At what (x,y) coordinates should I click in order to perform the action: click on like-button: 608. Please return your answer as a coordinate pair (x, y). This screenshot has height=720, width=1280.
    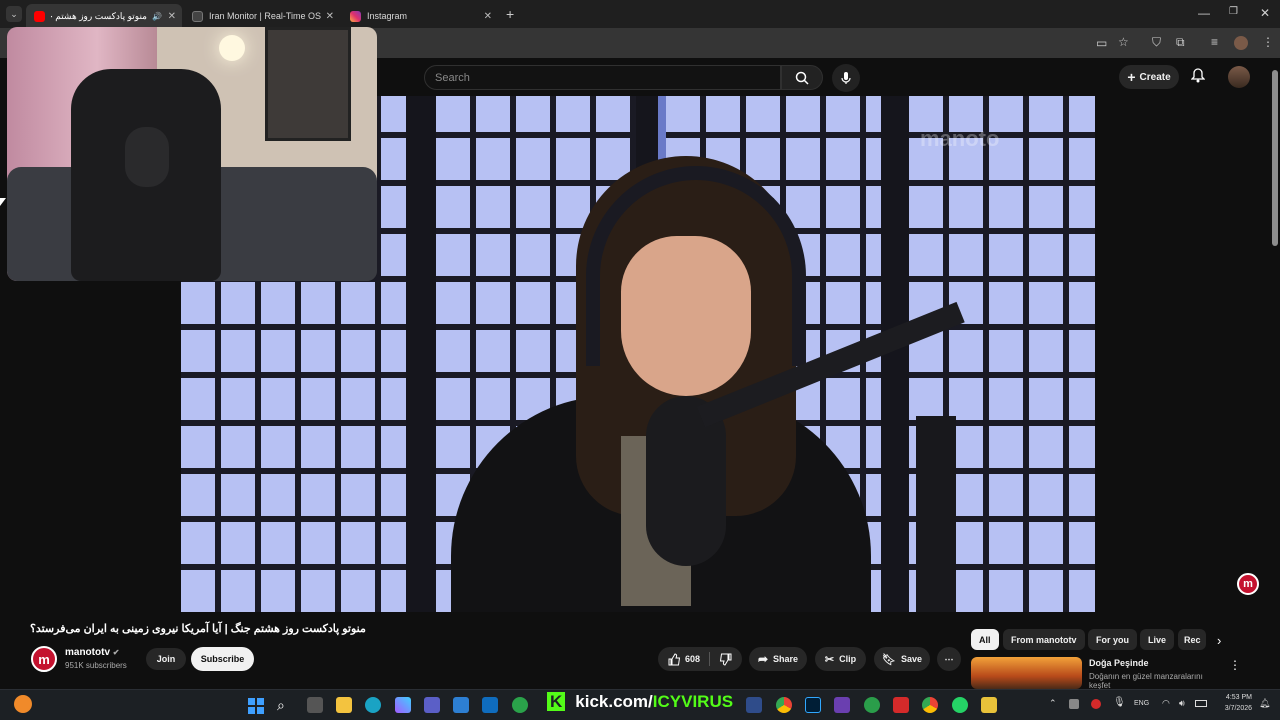
    Looking at the image, I should click on (684, 659).